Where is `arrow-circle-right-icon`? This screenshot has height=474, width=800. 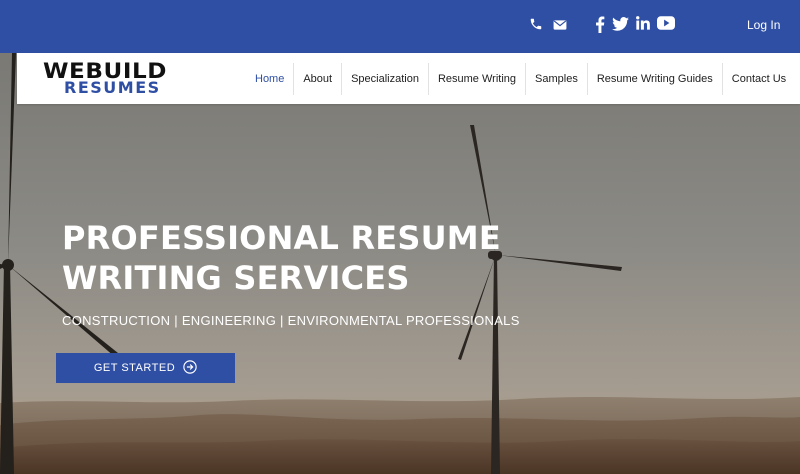 arrow-circle-right-icon is located at coordinates (190, 368).